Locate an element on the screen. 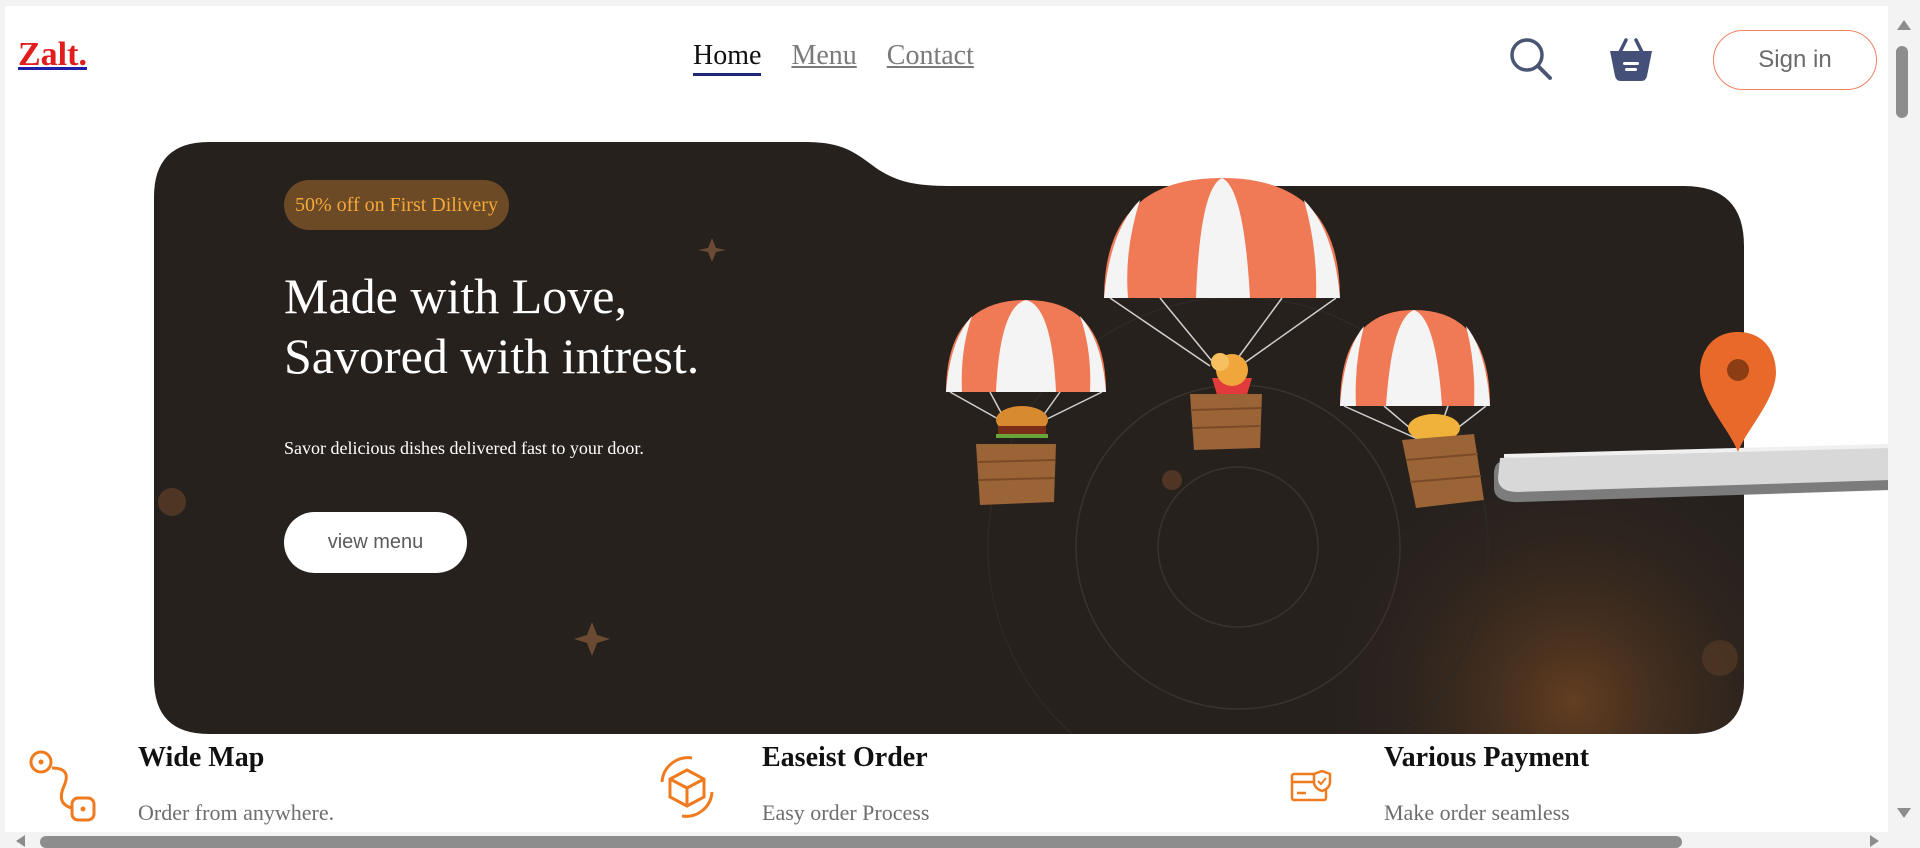  nav-menu-link: Menu is located at coordinates (823, 58).